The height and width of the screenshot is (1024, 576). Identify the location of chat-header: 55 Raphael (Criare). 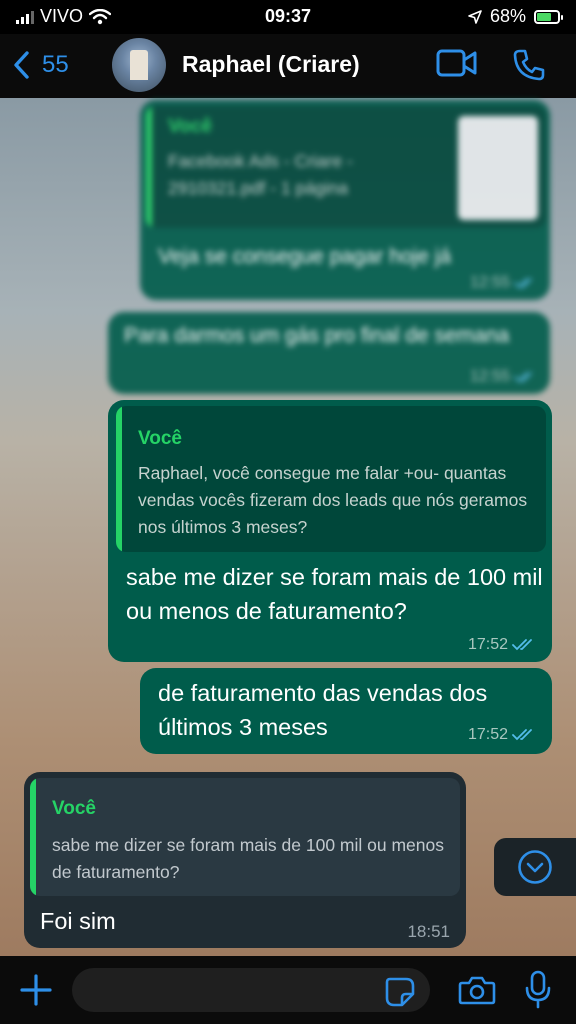
(288, 66).